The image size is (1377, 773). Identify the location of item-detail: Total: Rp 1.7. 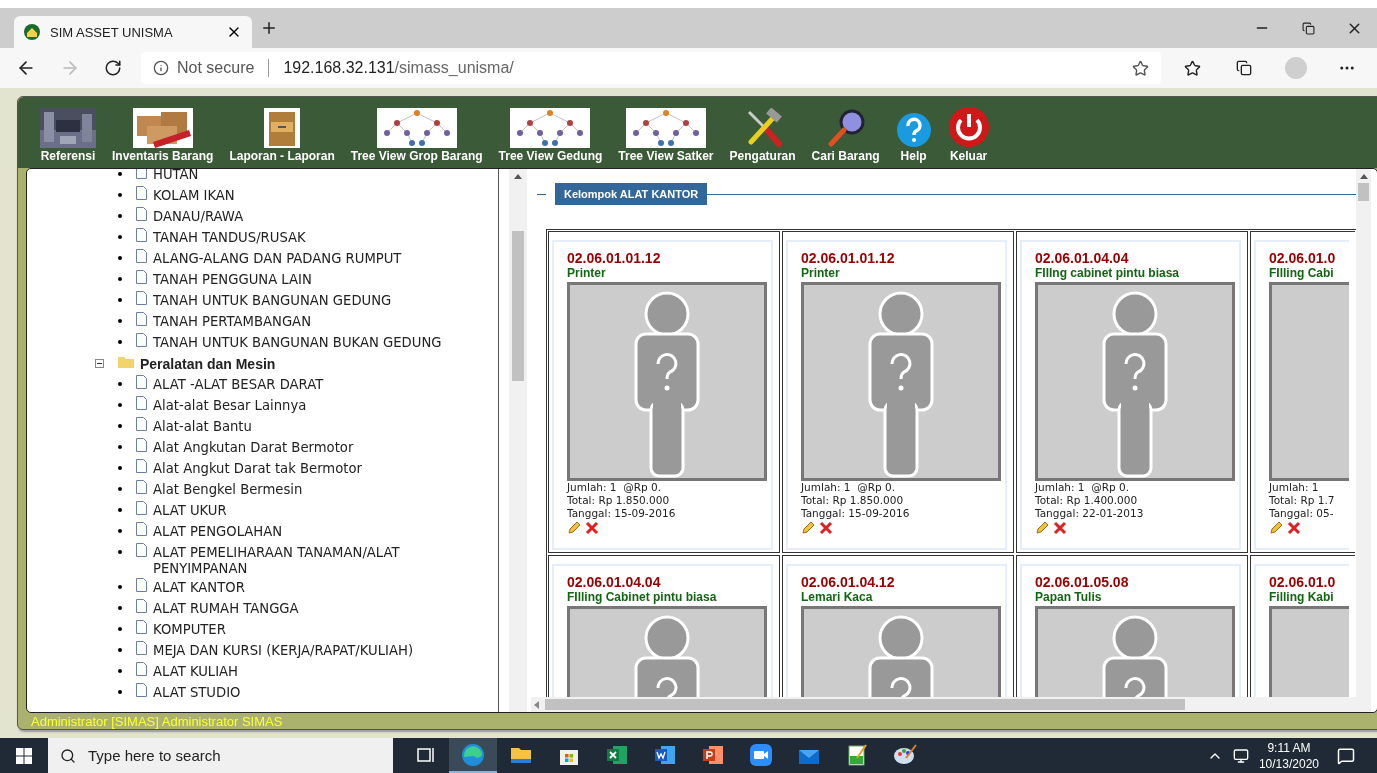
(1302, 500).